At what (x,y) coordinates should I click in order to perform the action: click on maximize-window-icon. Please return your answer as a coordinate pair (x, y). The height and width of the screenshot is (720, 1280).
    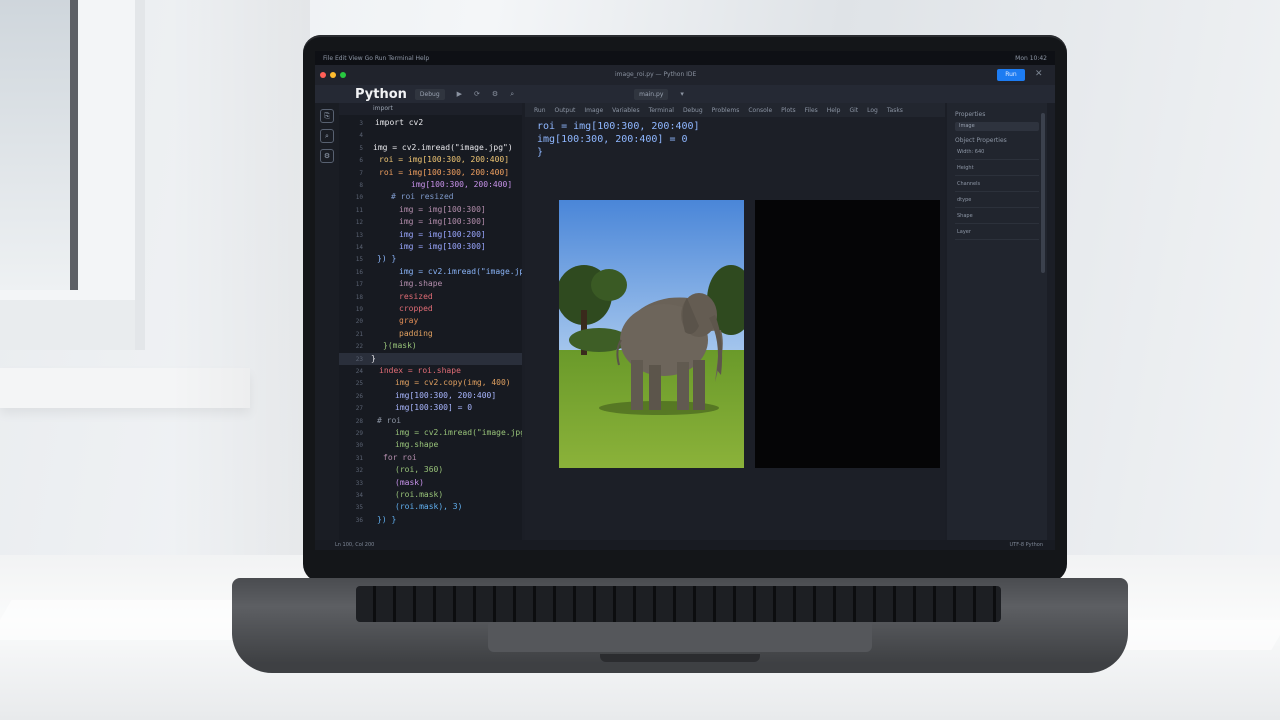
    Looking at the image, I should click on (343, 75).